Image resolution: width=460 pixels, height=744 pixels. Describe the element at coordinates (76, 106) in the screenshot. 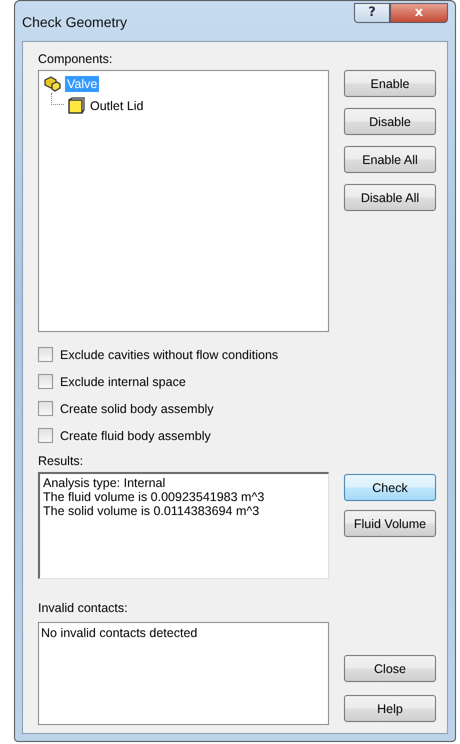

I see `part-icon` at that location.